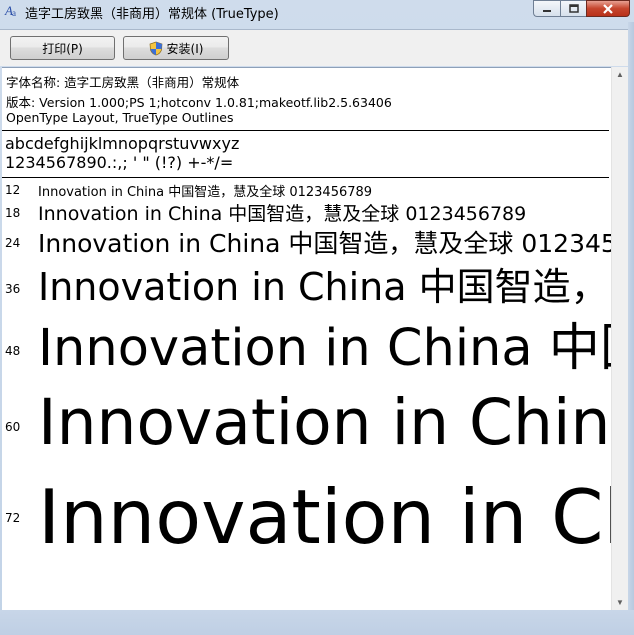 This screenshot has width=634, height=635. Describe the element at coordinates (123, 82) in the screenshot. I see `font-name-line: 字体名称: 造字工房致黑（非商用）常规体` at that location.